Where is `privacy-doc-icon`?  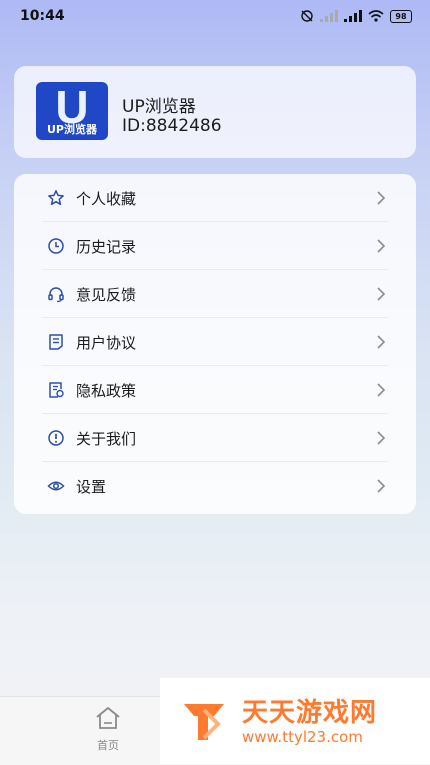
privacy-doc-icon is located at coordinates (56, 390).